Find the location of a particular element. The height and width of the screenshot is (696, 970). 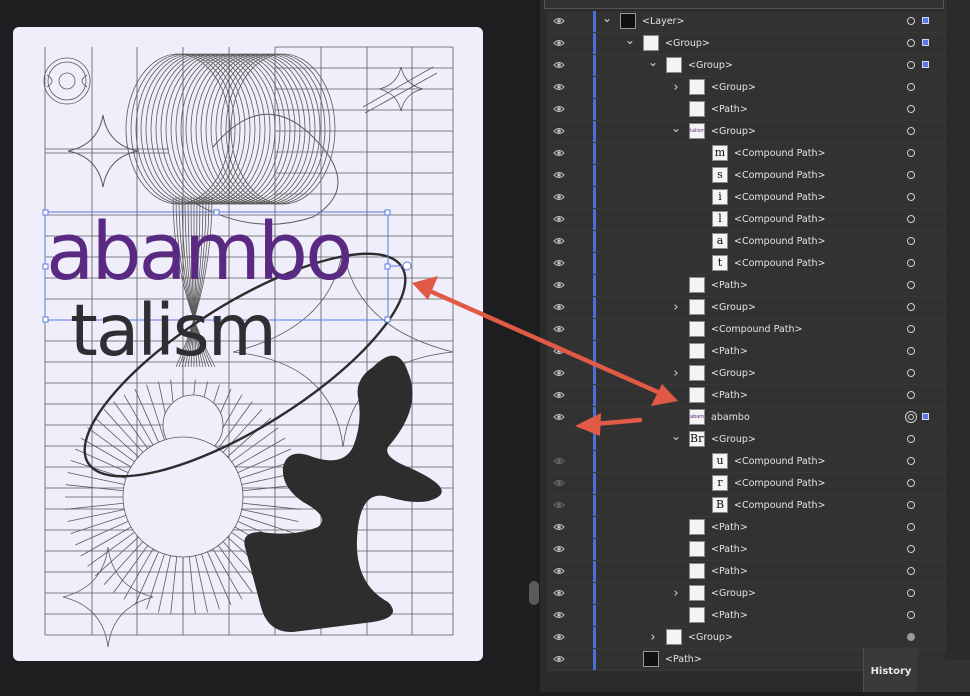

layer-row: m <Compound Path> is located at coordinates (746, 154).